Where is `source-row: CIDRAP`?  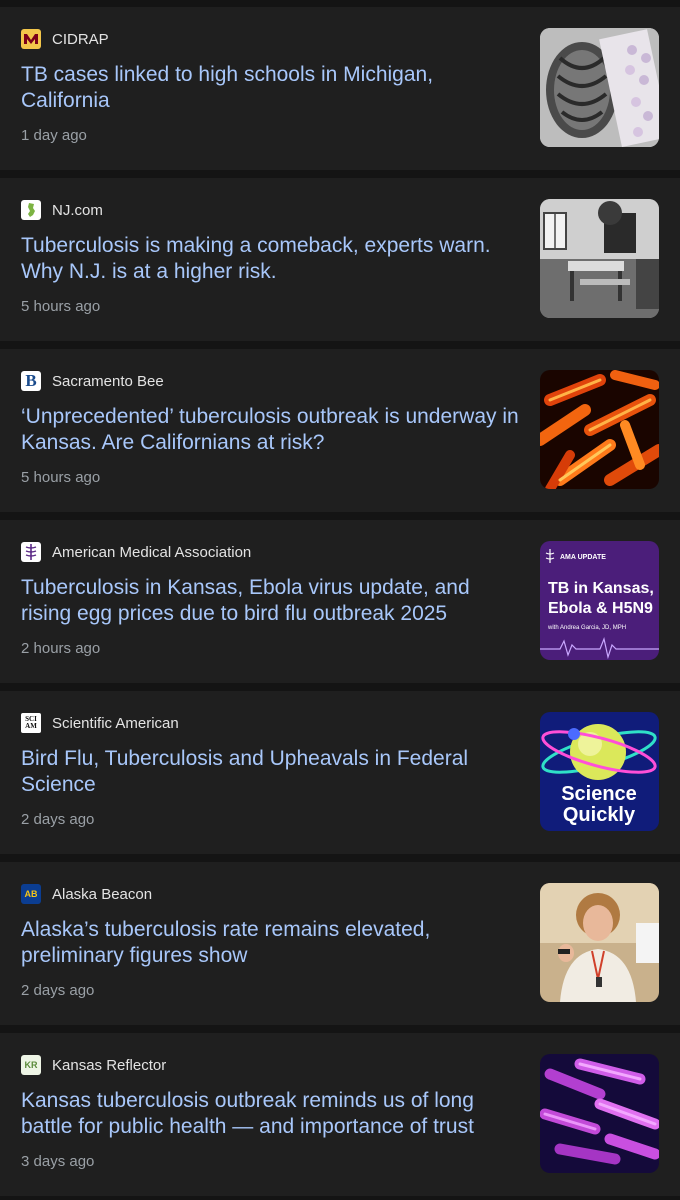
source-row: CIDRAP is located at coordinates (65, 39).